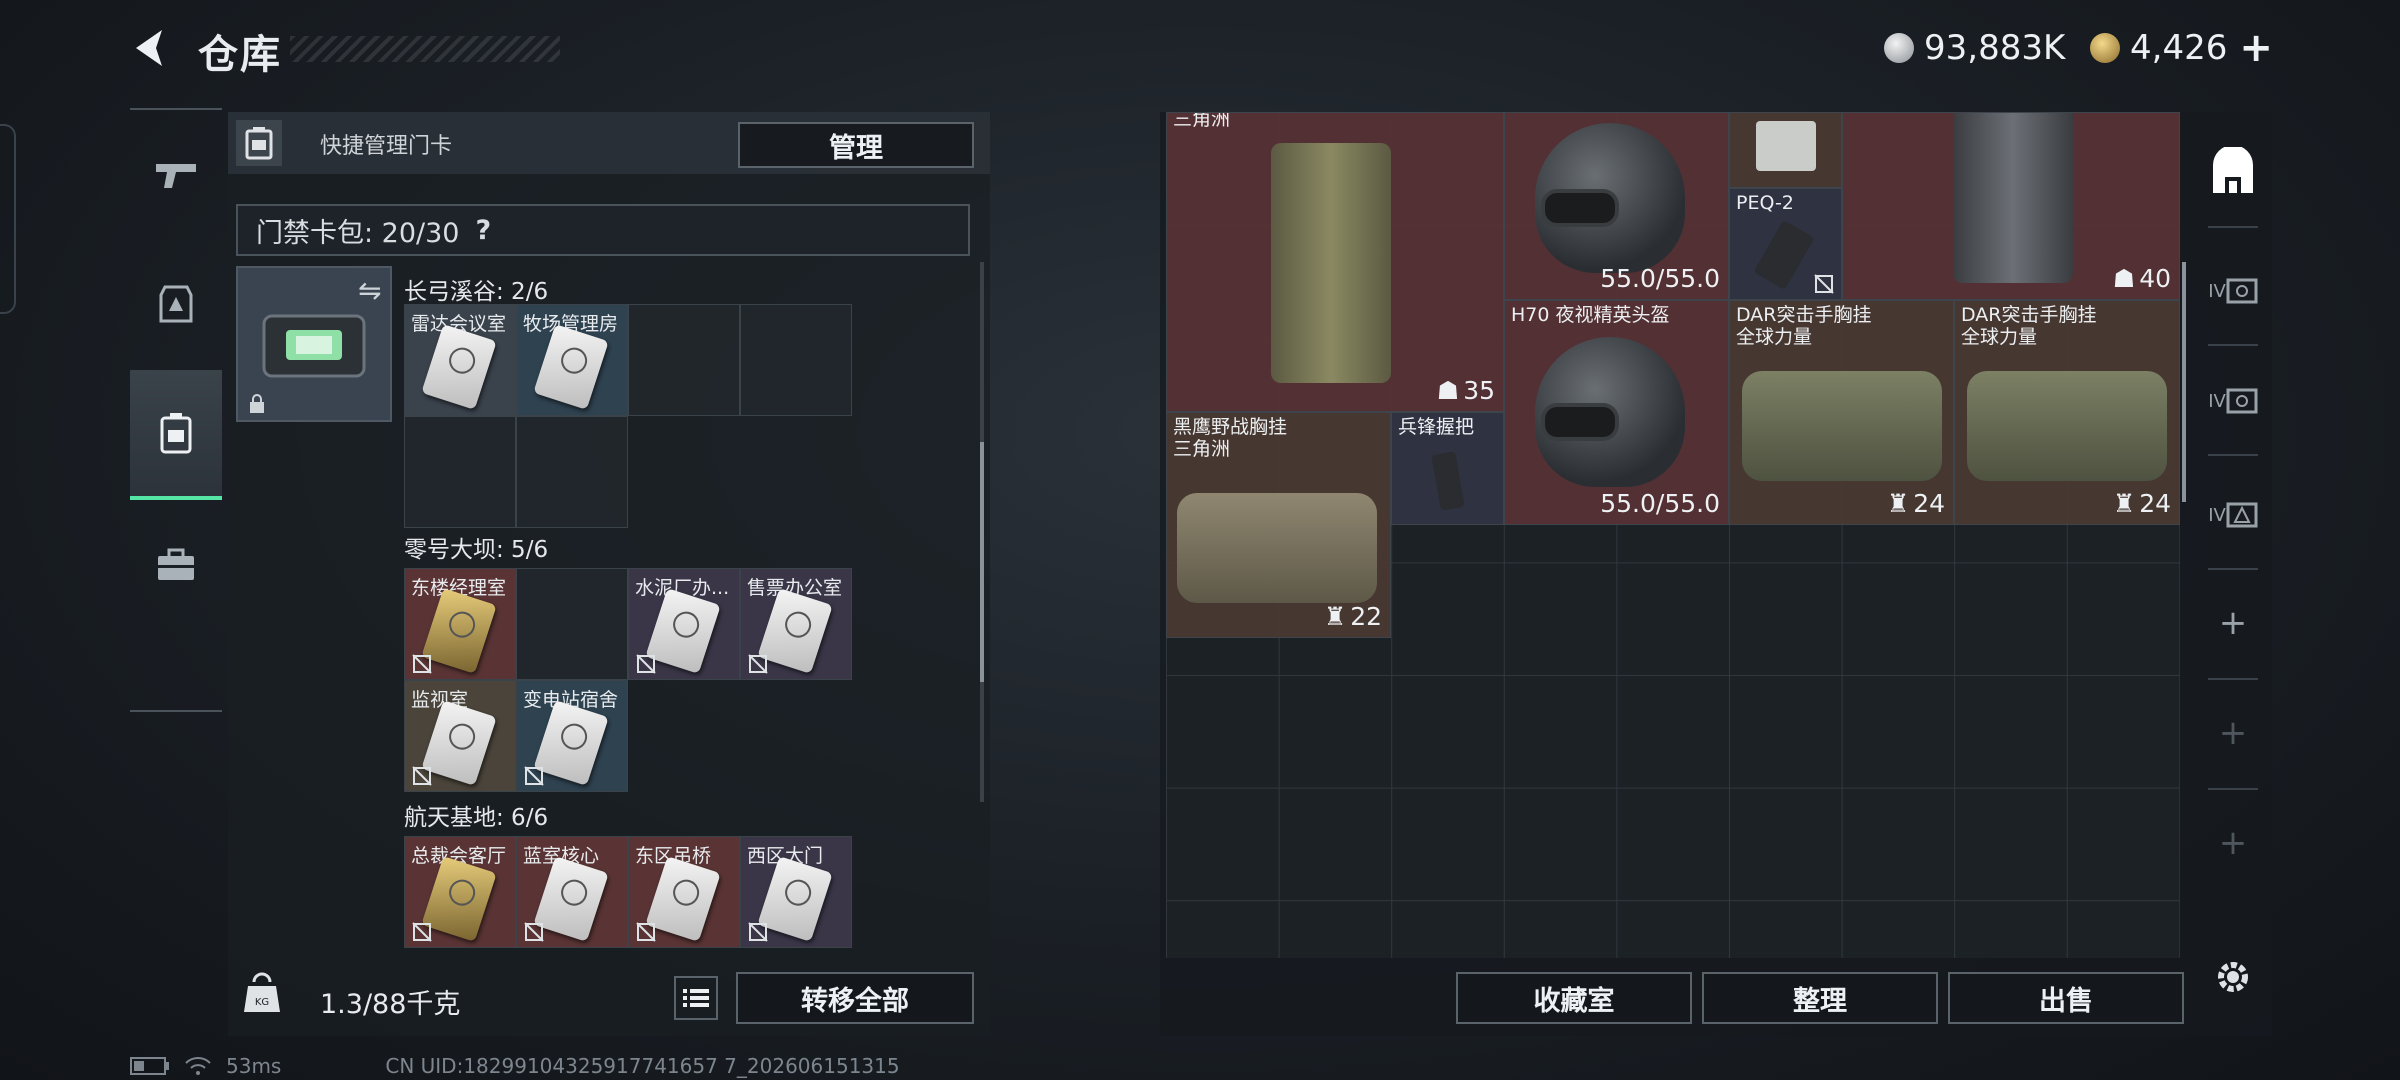 The width and height of the screenshot is (2400, 1080). I want to click on equipped-keycard-case: ⇋, so click(314, 344).